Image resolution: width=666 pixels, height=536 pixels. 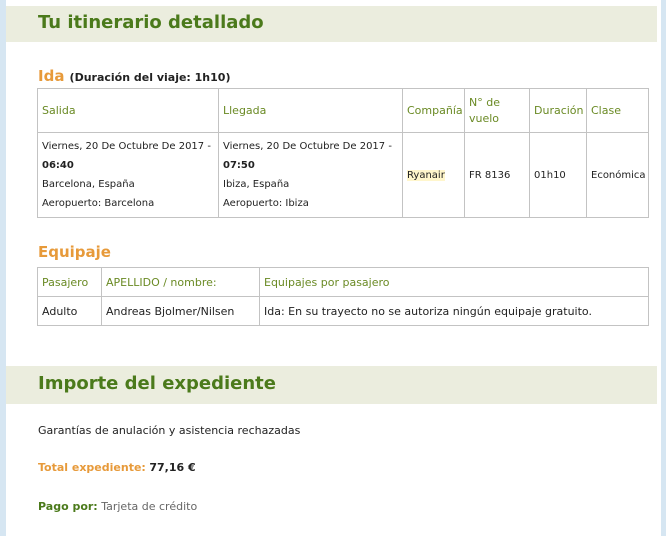 What do you see at coordinates (180, 311) in the screenshot?
I see `nombre-cell: Andreas Bjolmer/Nilsen` at bounding box center [180, 311].